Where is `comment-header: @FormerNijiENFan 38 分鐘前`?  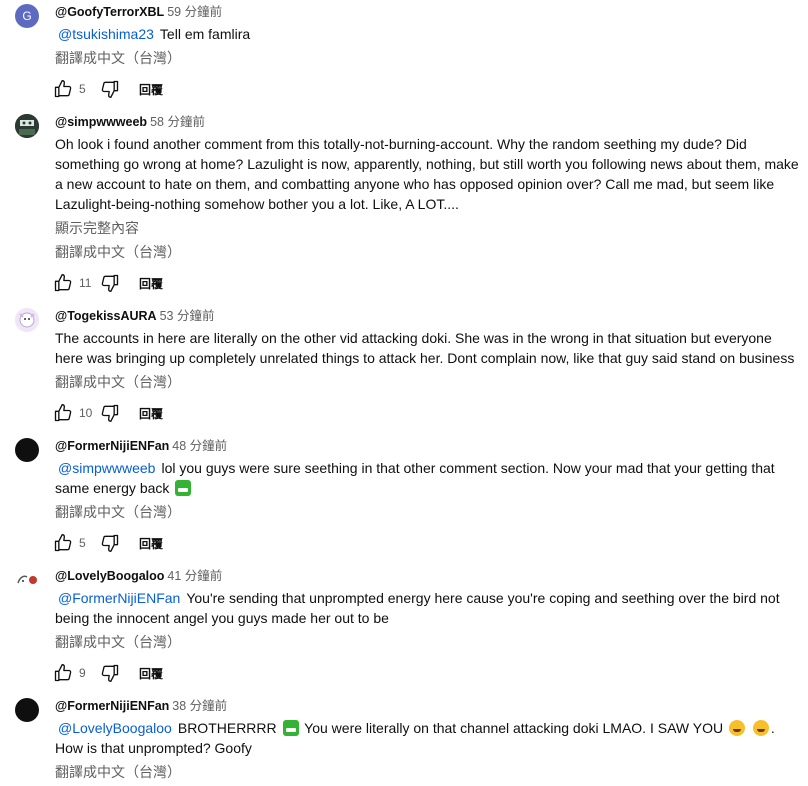
comment-header: @FormerNijiENFan 38 分鐘前 is located at coordinates (141, 706).